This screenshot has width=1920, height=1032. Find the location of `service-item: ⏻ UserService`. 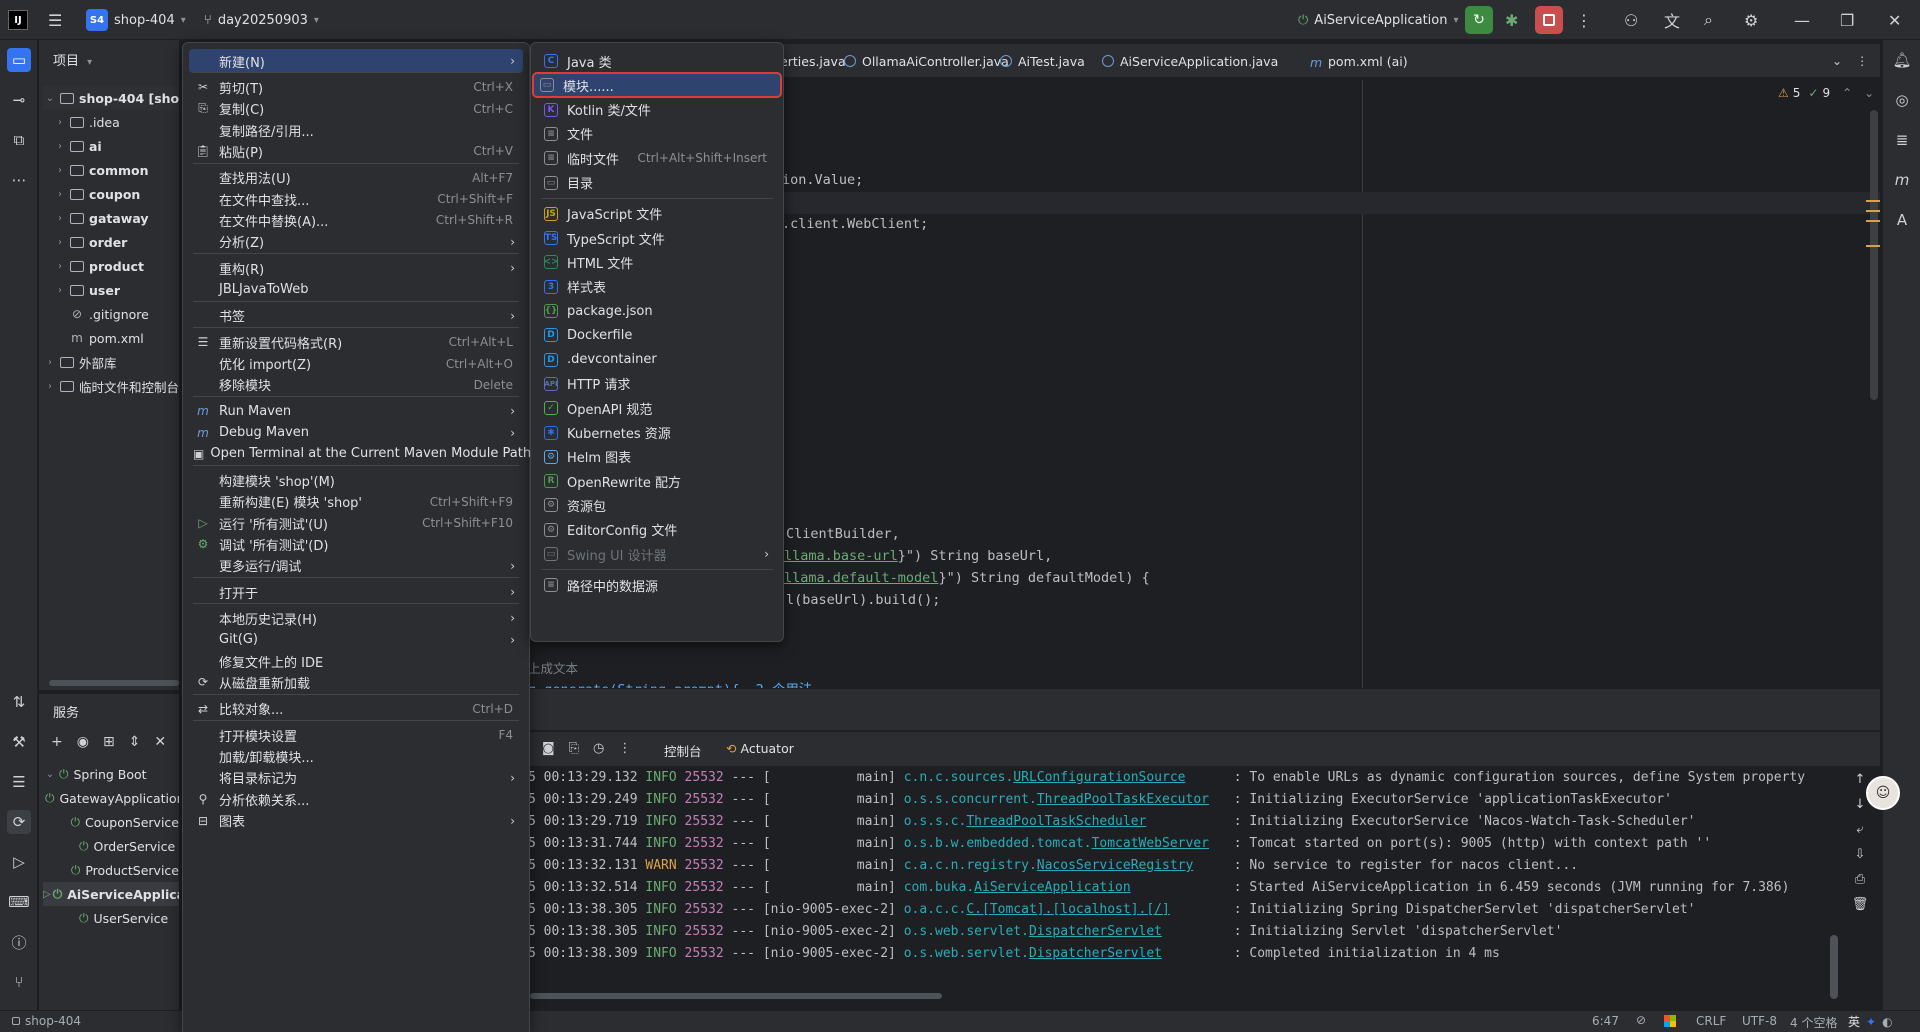

service-item: ⏻ UserService is located at coordinates (111, 918).